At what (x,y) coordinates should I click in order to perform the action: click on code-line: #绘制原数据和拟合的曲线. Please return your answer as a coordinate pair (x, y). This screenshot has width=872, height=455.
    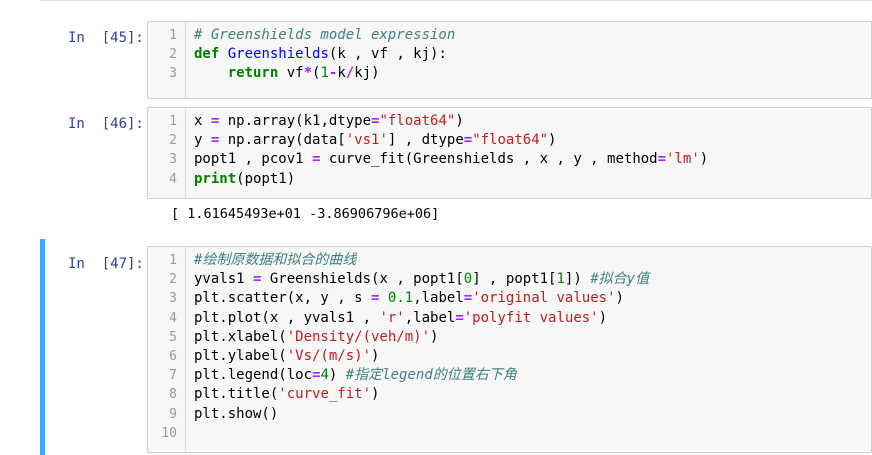
    Looking at the image, I should click on (275, 260).